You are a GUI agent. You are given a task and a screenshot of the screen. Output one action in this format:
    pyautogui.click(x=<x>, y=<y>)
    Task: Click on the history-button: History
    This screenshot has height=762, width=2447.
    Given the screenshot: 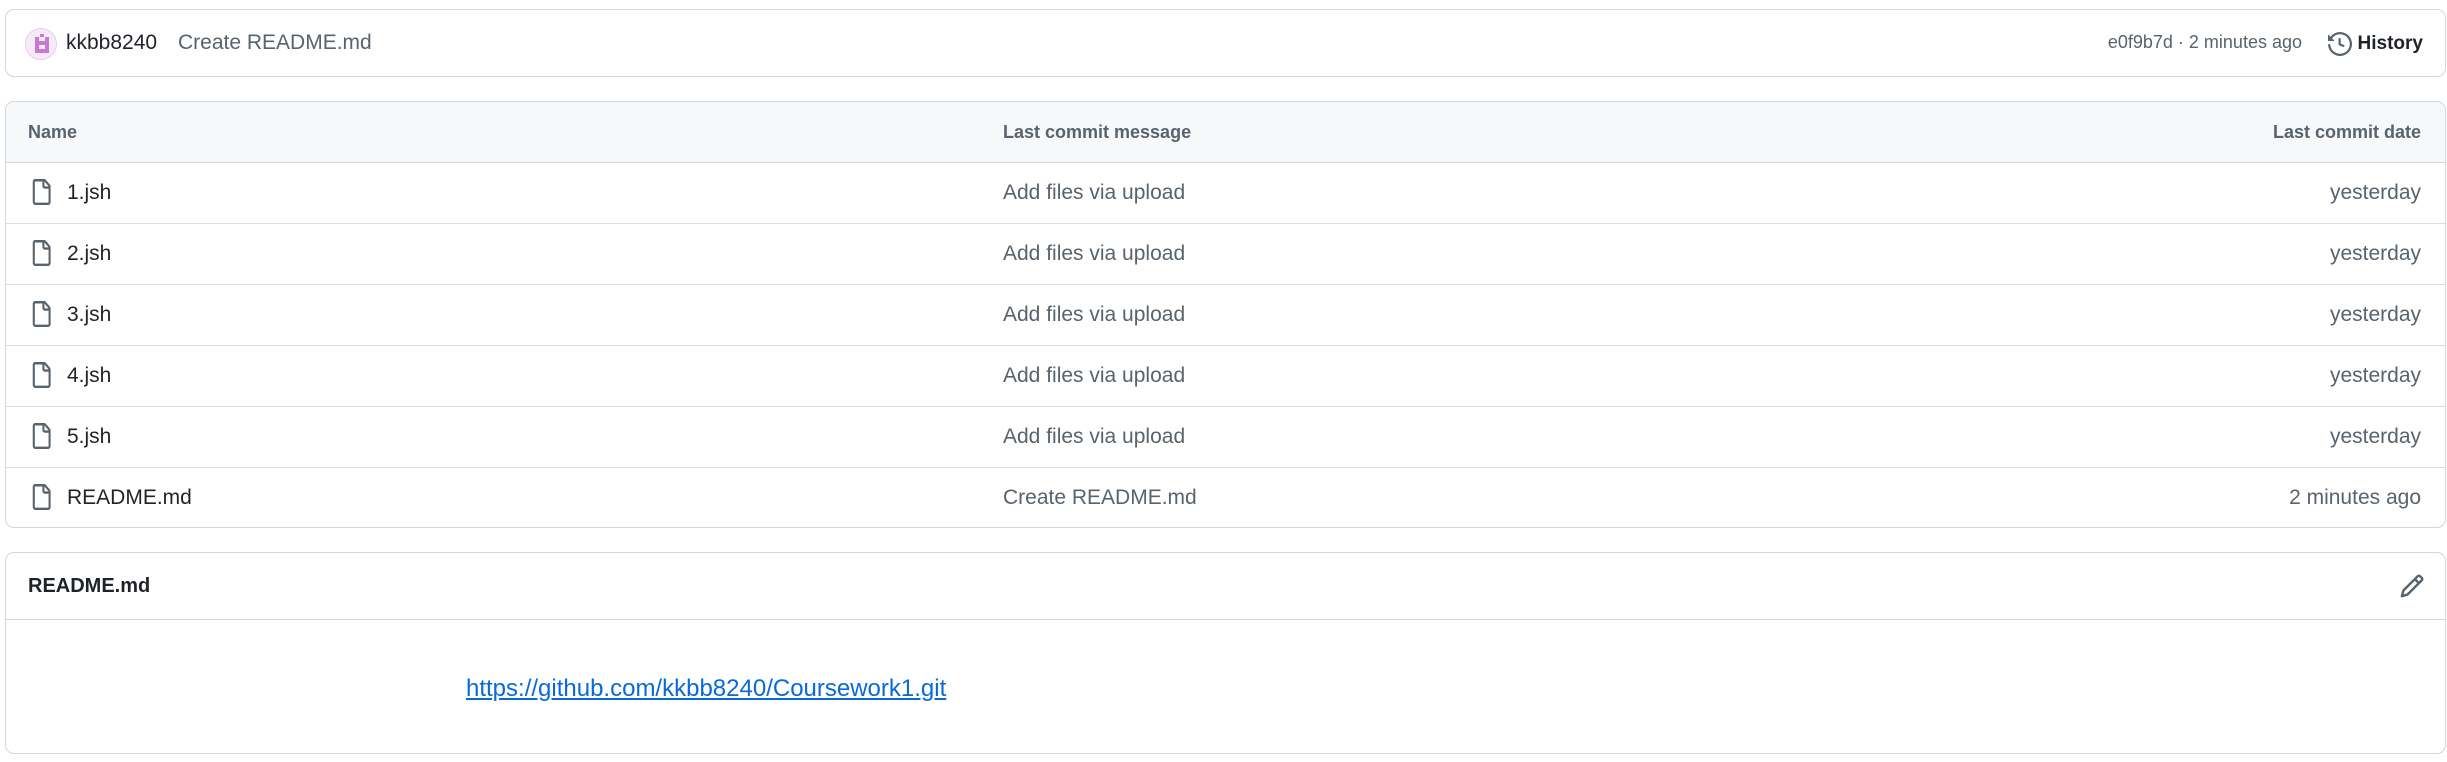 What is the action you would take?
    pyautogui.click(x=2375, y=44)
    